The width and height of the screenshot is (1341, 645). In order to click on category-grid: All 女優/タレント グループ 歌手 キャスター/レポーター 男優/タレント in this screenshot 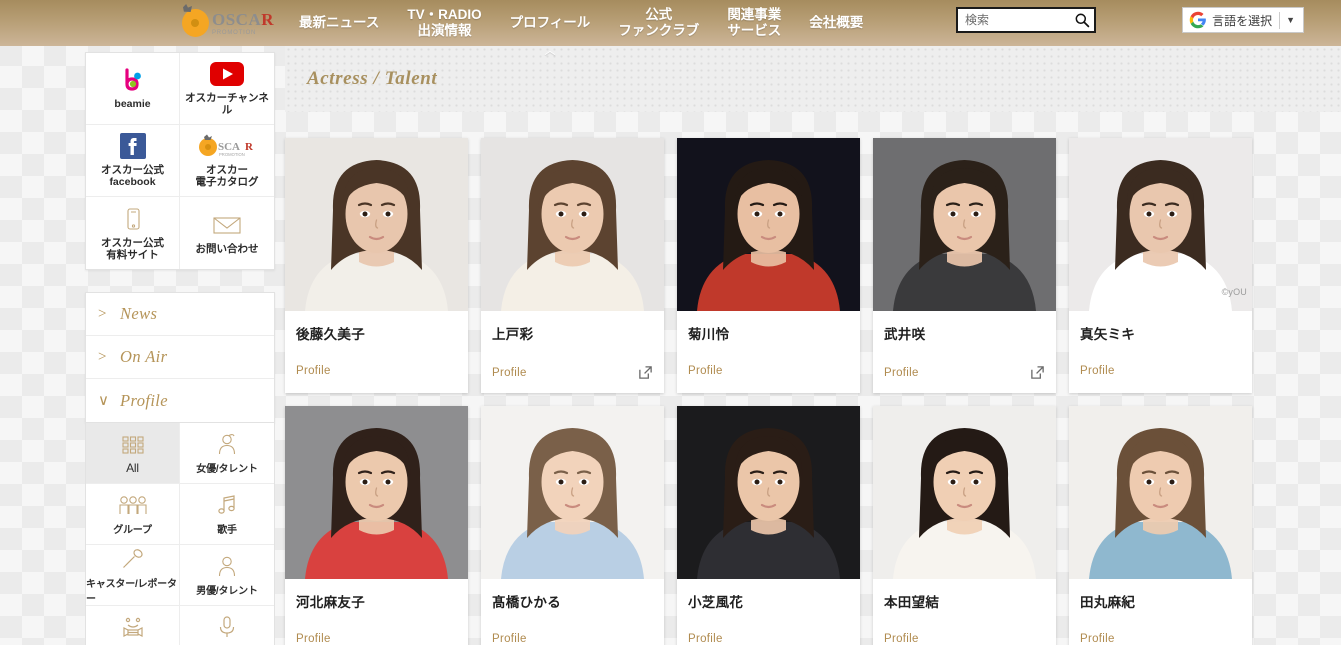, I will do `click(180, 534)`.